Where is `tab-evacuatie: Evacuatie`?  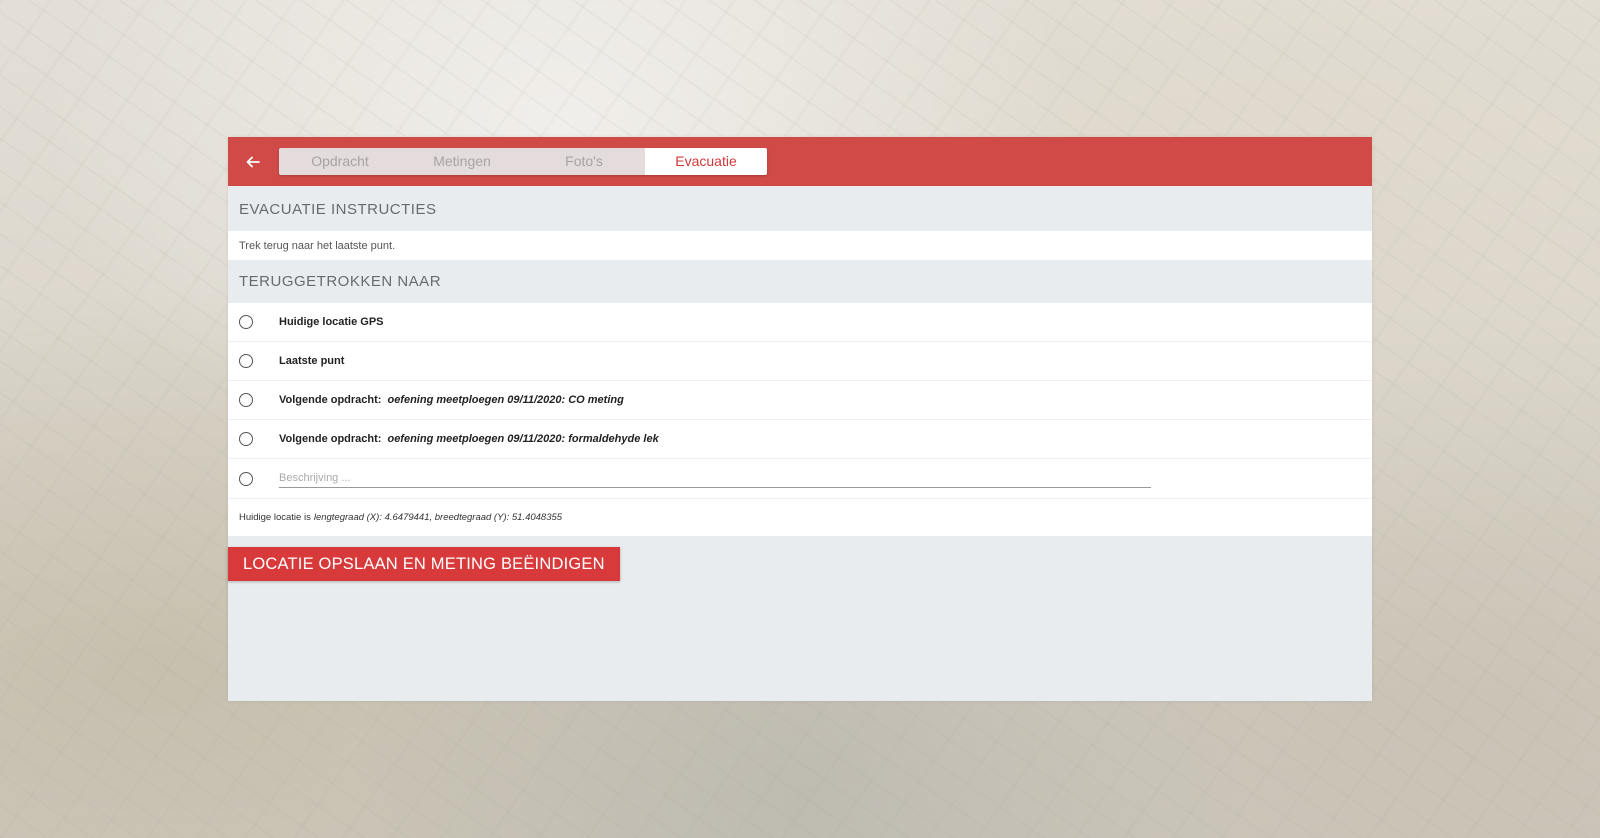 tab-evacuatie: Evacuatie is located at coordinates (706, 161).